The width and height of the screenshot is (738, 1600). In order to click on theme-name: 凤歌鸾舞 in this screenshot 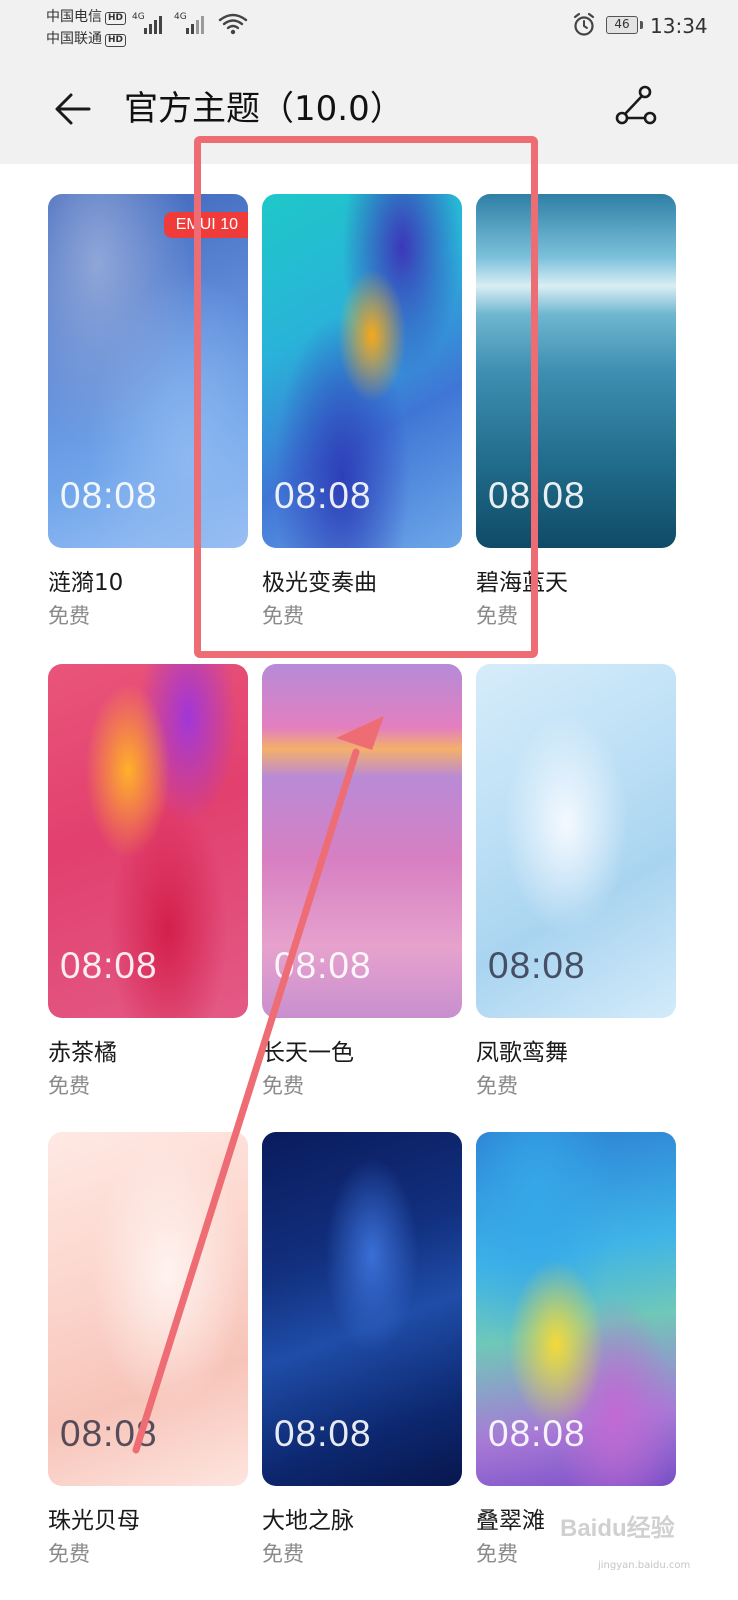, I will do `click(522, 1053)`.